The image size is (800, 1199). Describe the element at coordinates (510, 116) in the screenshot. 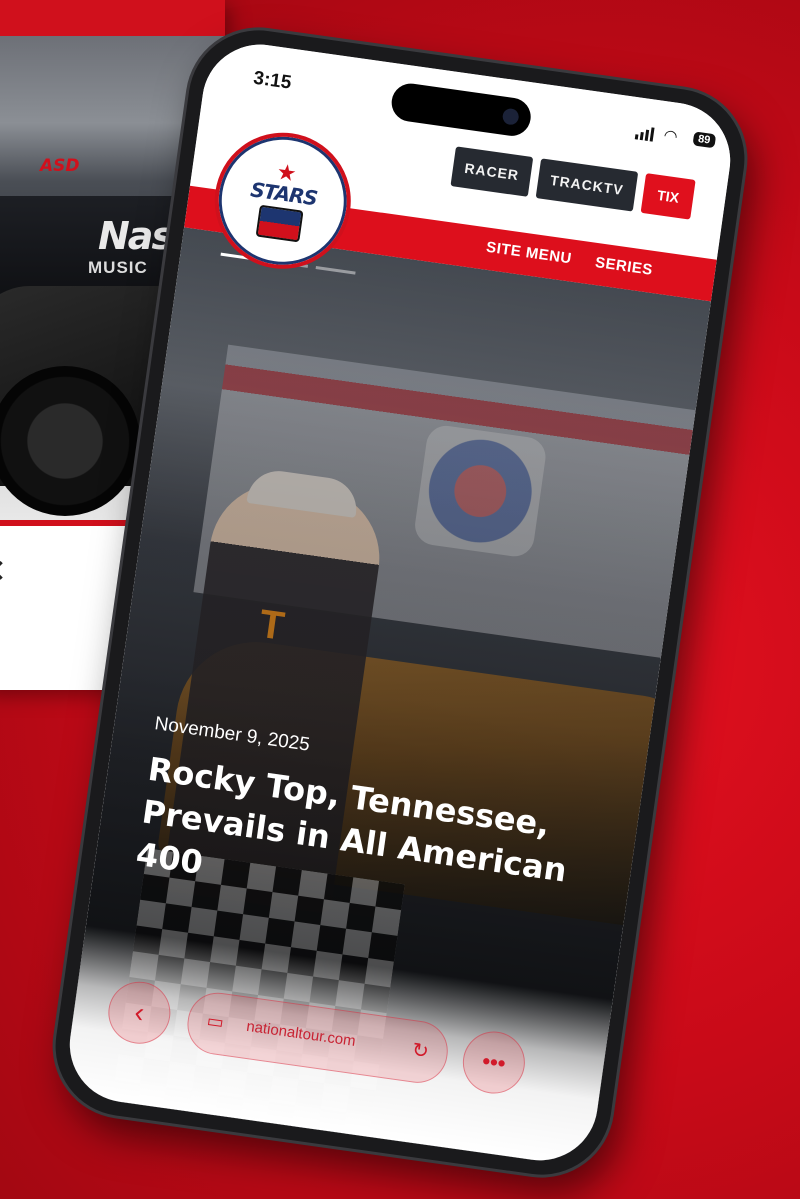

I see `camera-icon` at that location.